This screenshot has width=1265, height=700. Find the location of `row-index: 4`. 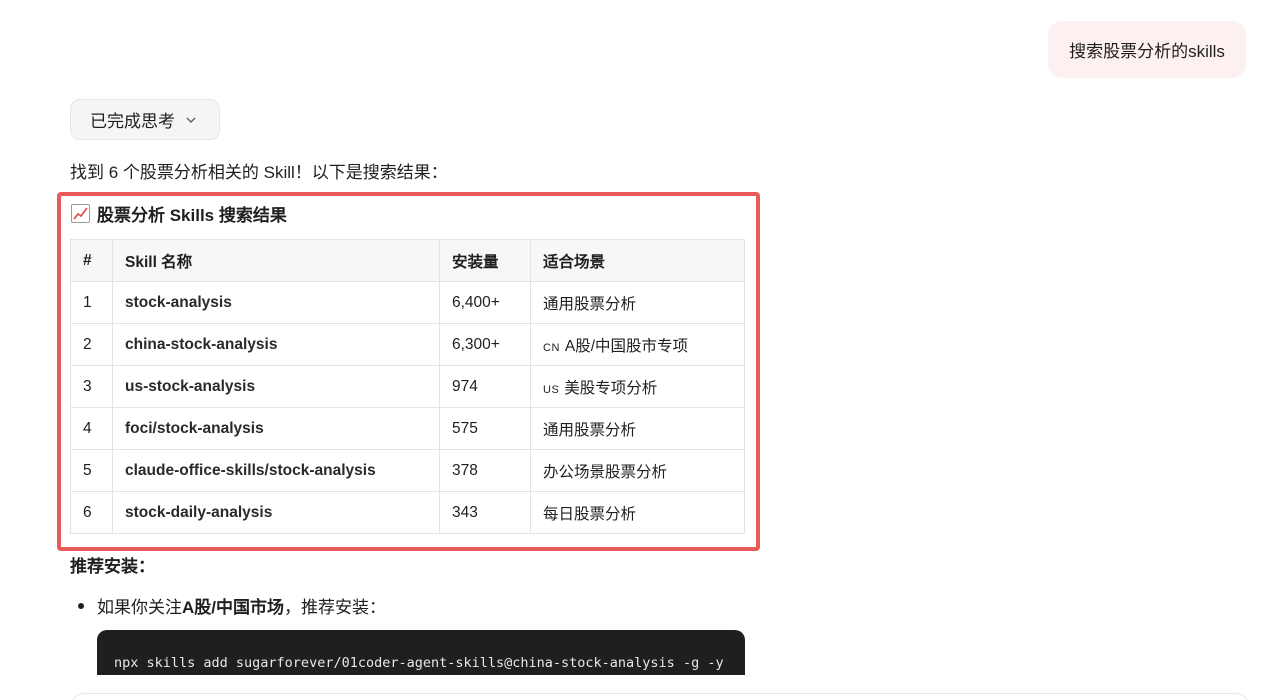

row-index: 4 is located at coordinates (91, 428).